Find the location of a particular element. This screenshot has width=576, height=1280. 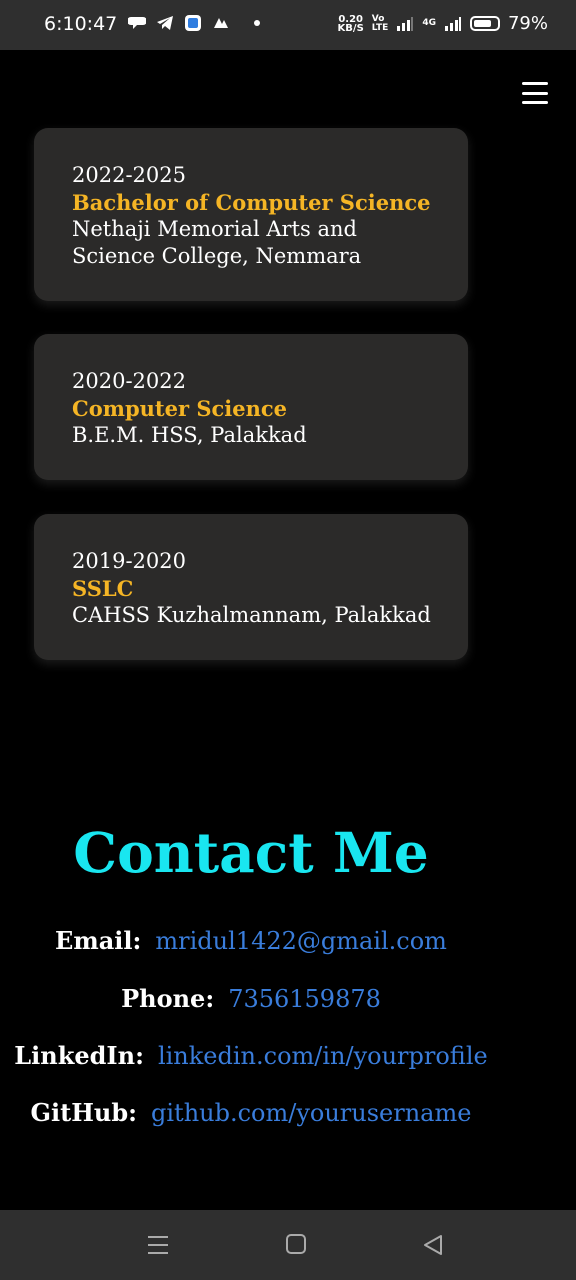

recent-apps-icon is located at coordinates (158, 1245).